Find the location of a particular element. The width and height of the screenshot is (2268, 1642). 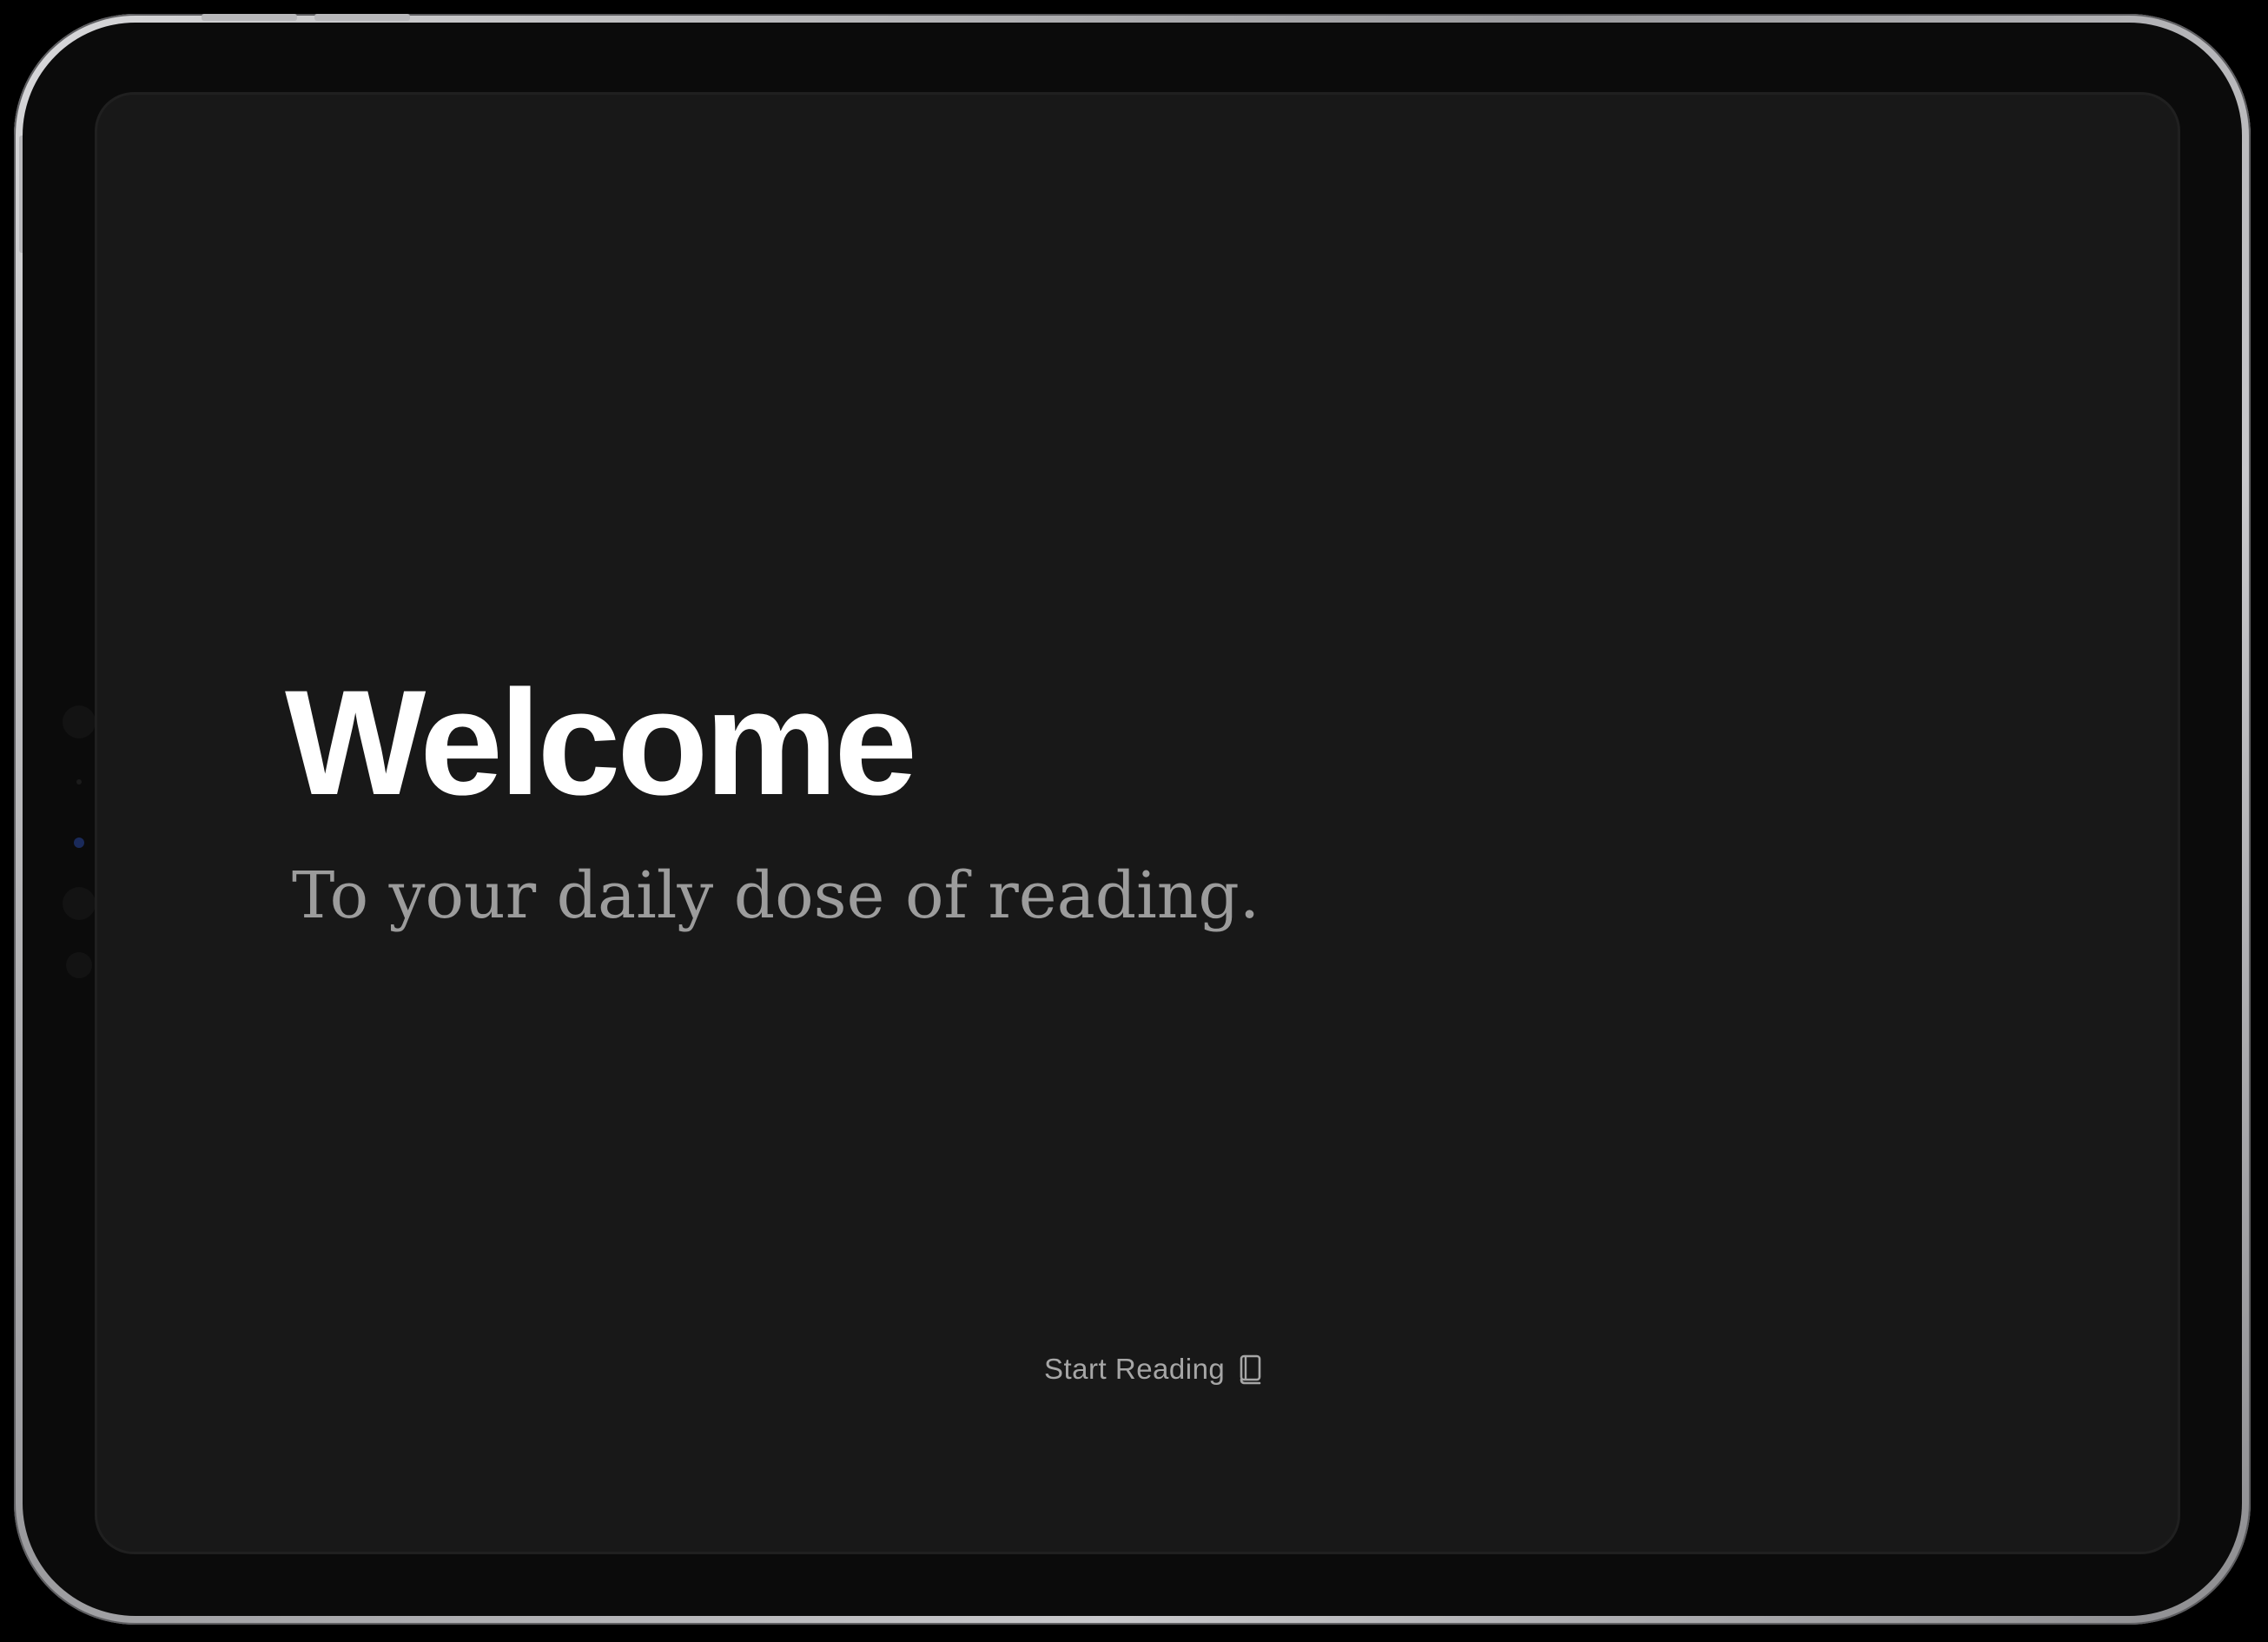

welcome-title: Welcome is located at coordinates (601, 742).